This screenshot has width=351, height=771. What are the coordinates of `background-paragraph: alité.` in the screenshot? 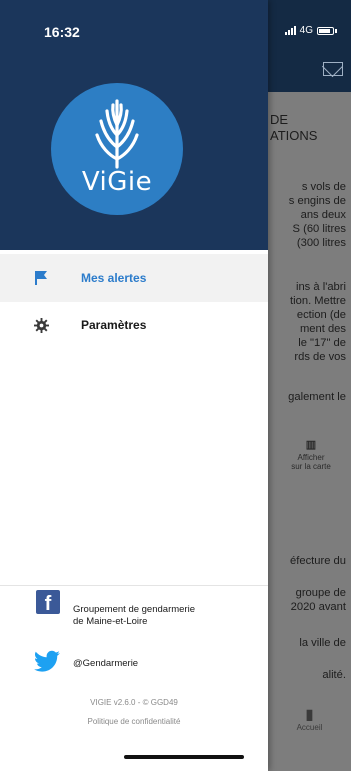 It's located at (334, 675).